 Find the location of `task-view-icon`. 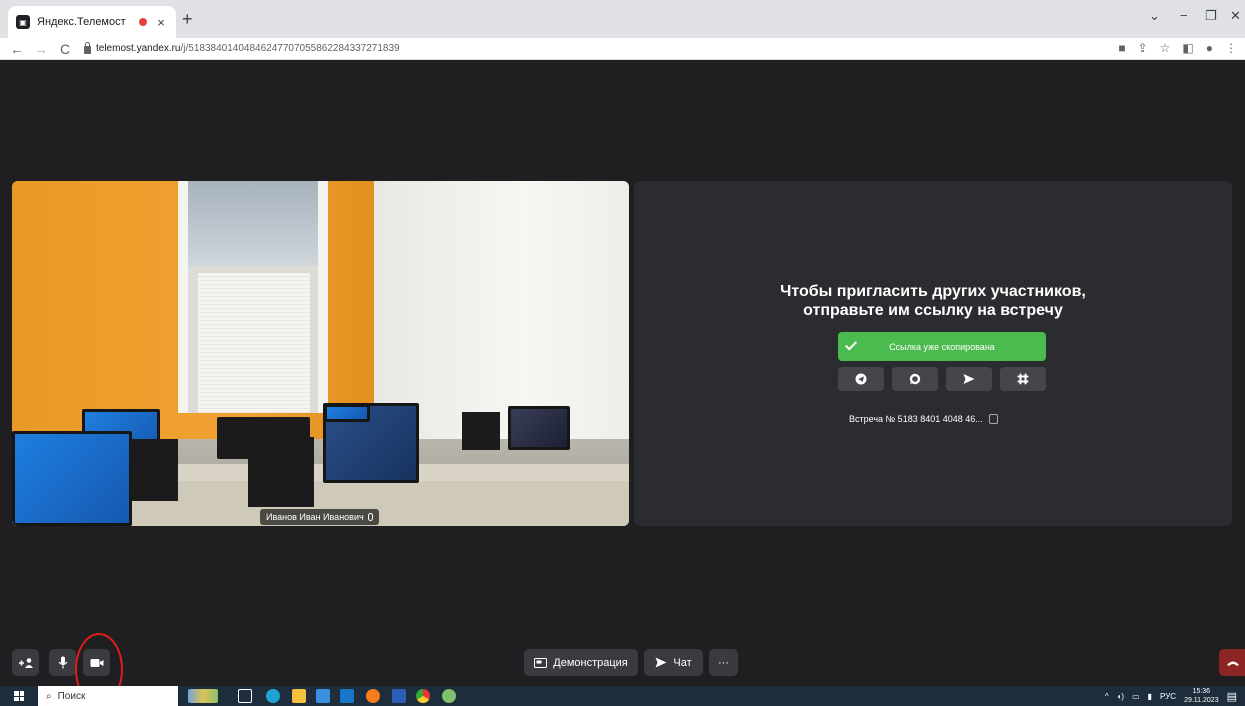

task-view-icon is located at coordinates (245, 696).